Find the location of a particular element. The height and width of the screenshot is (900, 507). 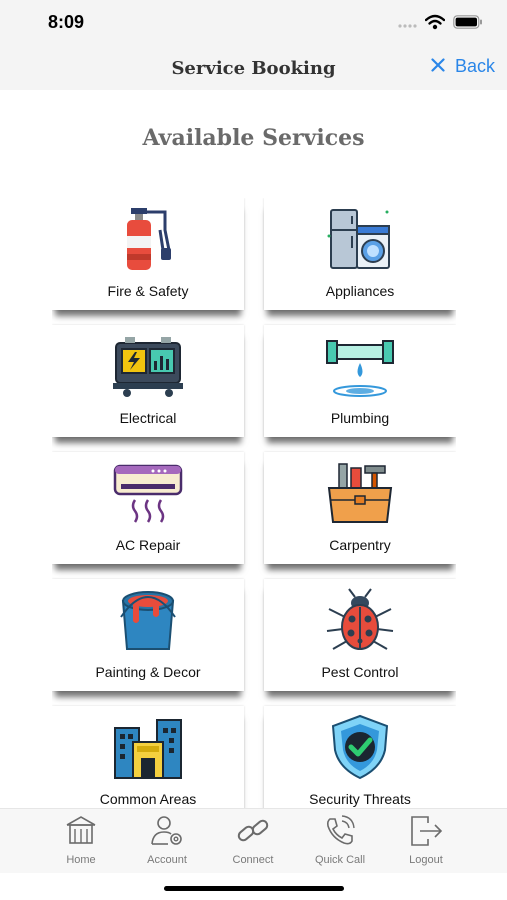

service-label: Pest Control is located at coordinates (360, 672).